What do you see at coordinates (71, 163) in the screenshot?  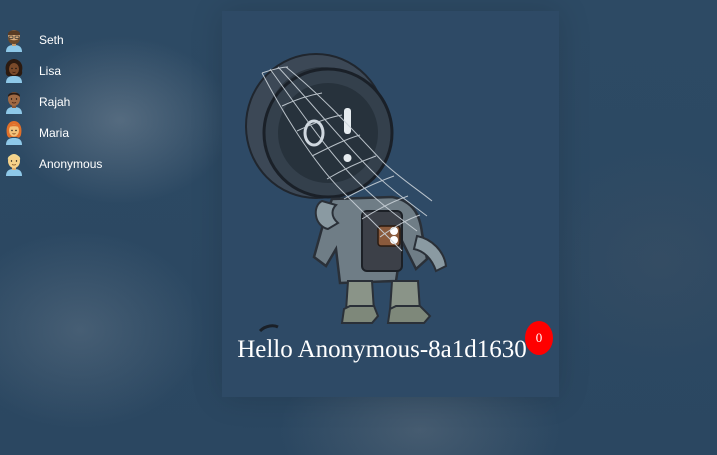 I see `user-name-label: Anonymous` at bounding box center [71, 163].